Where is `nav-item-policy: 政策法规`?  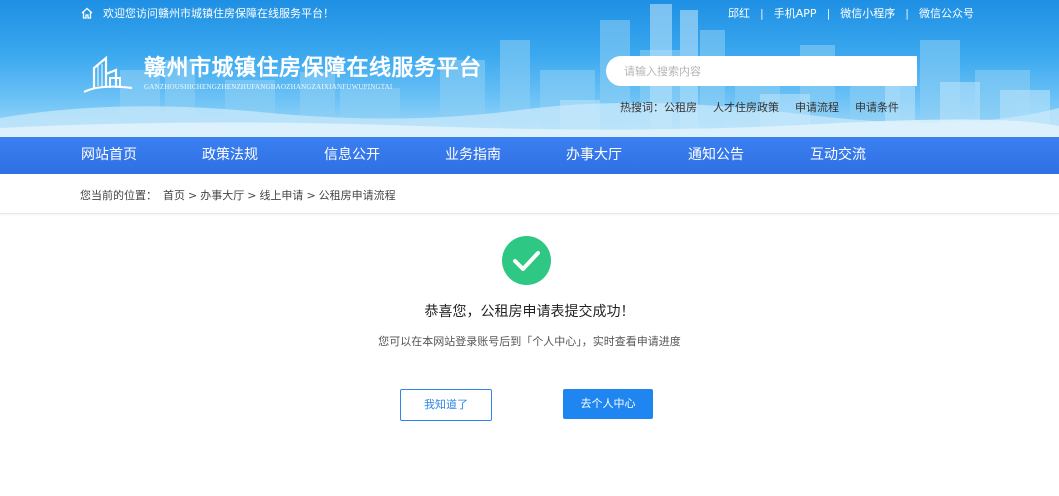 nav-item-policy: 政策法规 is located at coordinates (230, 155).